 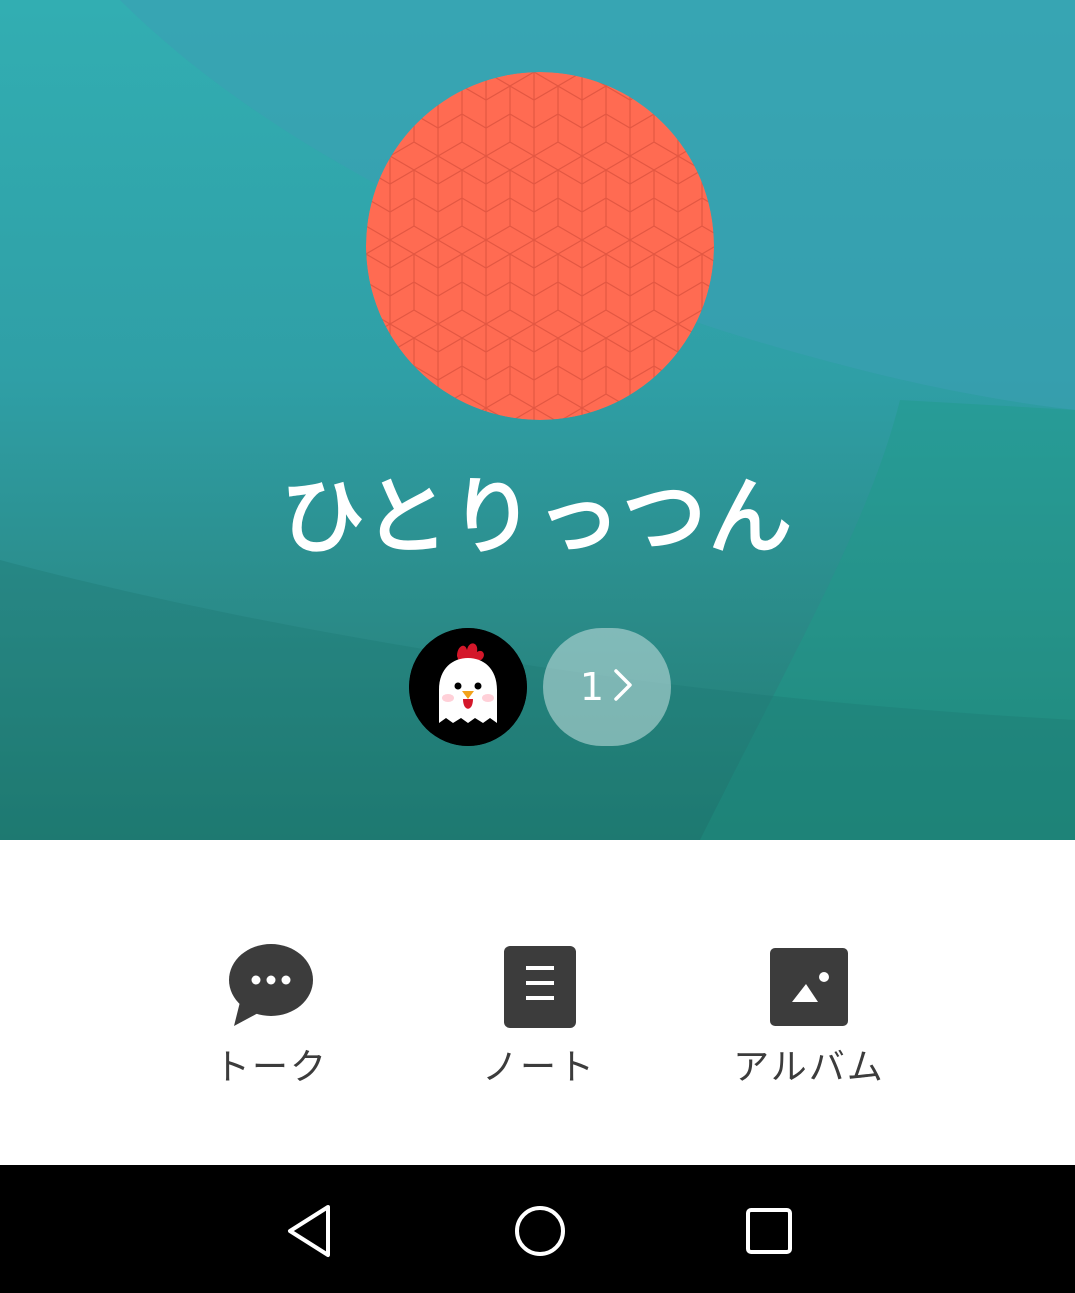 I want to click on album-label: アルバム, so click(x=809, y=1067).